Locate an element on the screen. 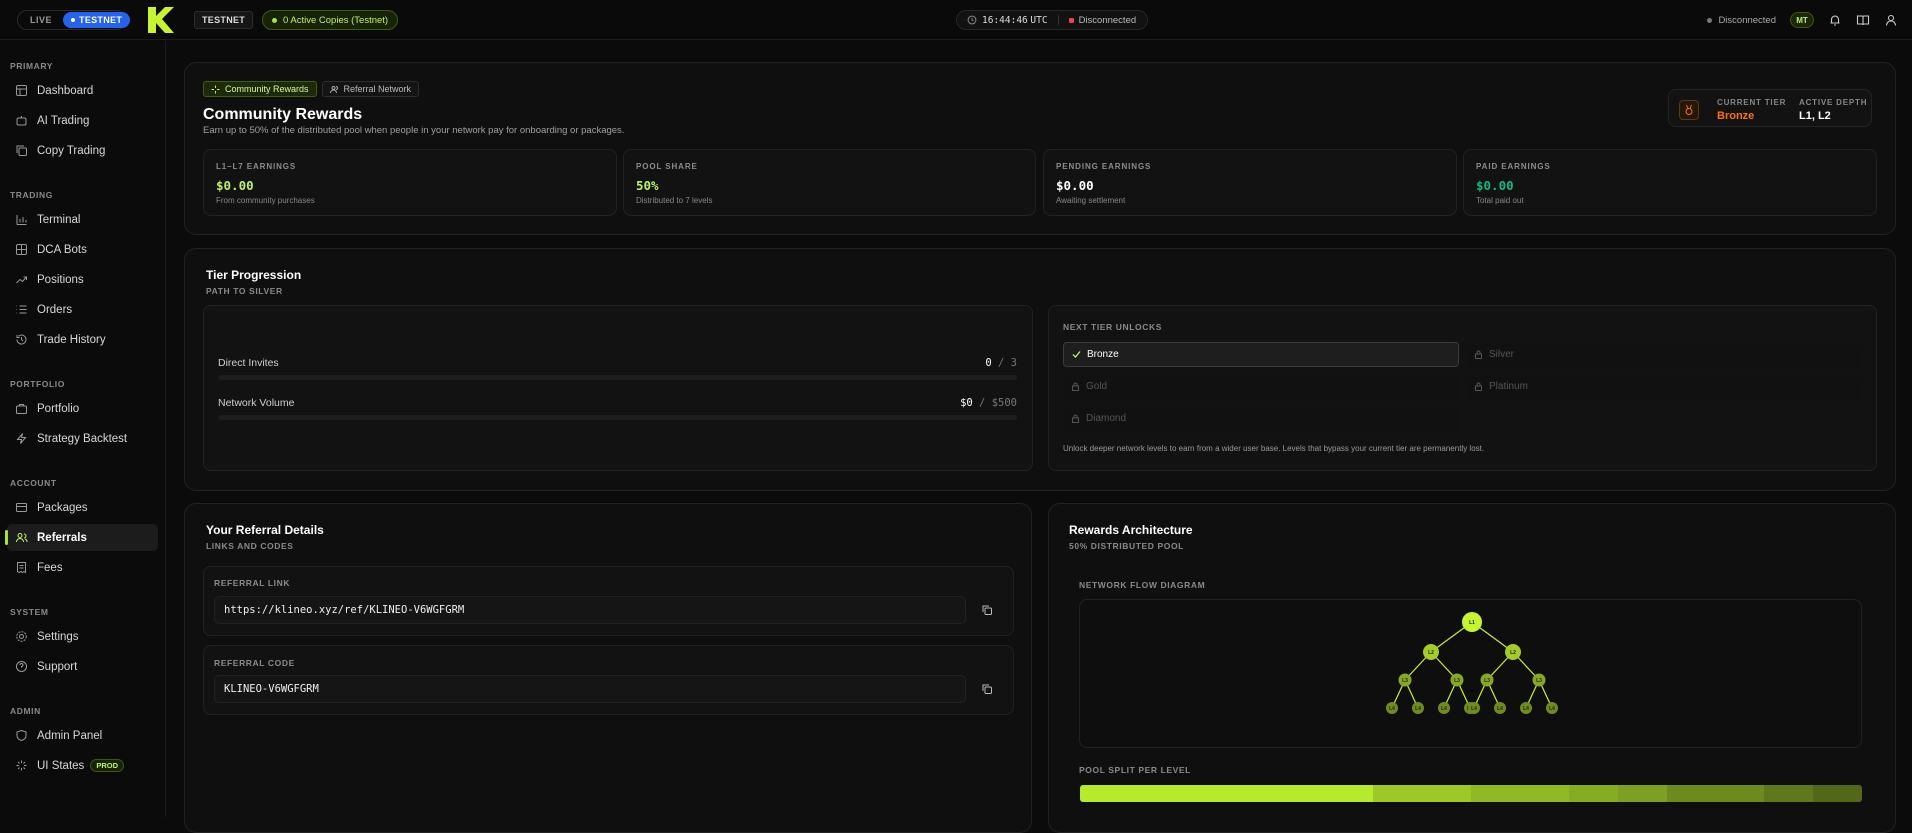 Image resolution: width=1912 pixels, height=833 pixels. sparkle-icon is located at coordinates (215, 89).